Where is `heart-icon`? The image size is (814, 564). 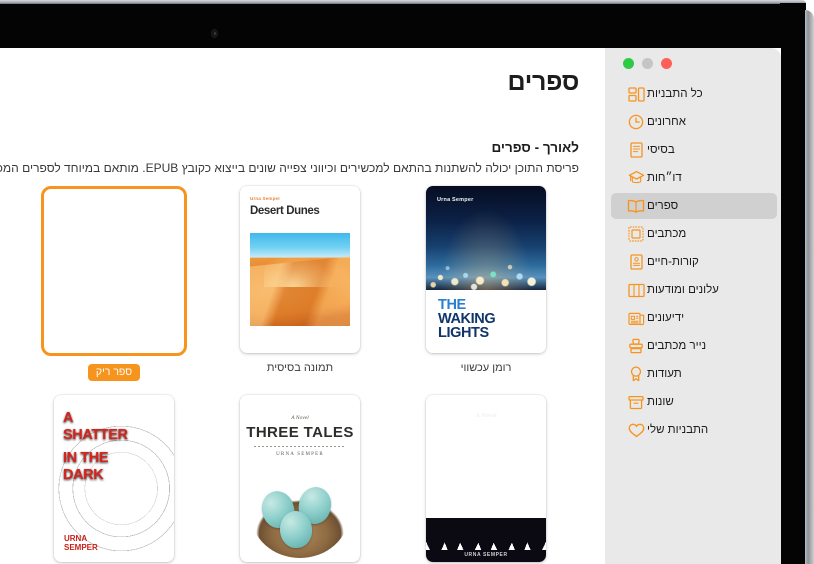
heart-icon is located at coordinates (636, 430).